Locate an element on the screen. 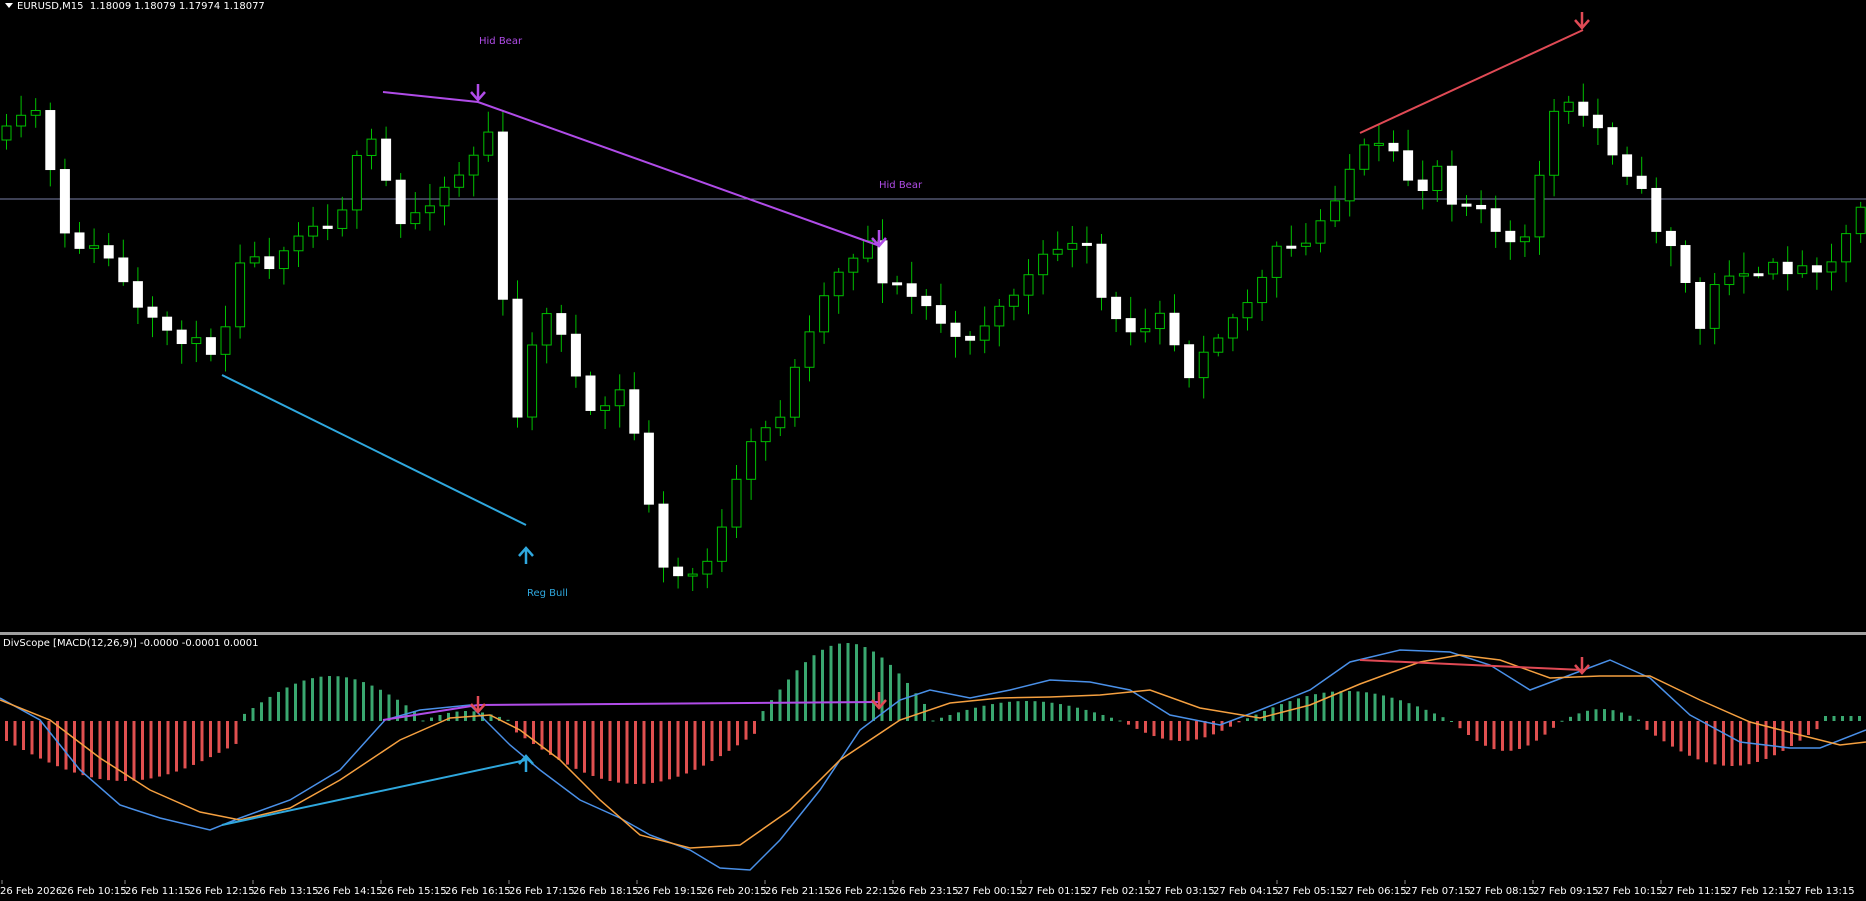 This screenshot has height=901, width=1866. hid-bear-divergence-line is located at coordinates (631, 169).